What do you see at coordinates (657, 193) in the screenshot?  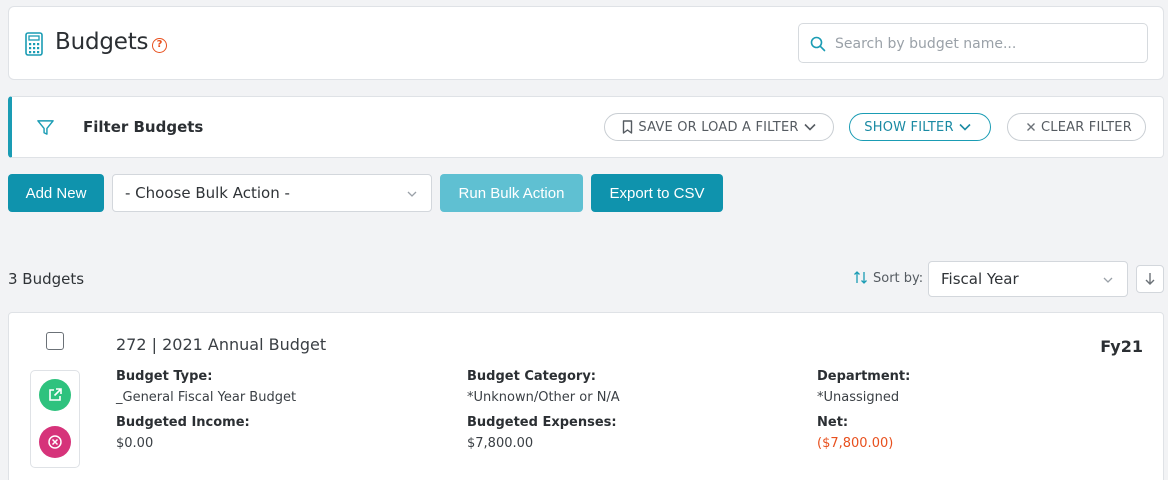 I see `export-csv-button: Export to CSV` at bounding box center [657, 193].